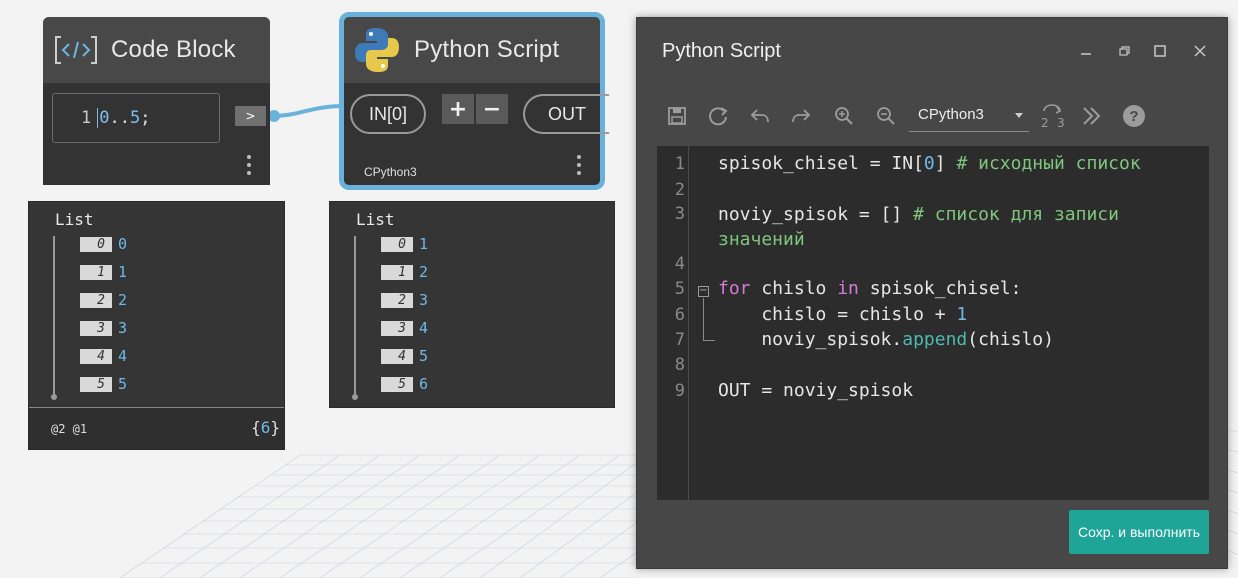 This screenshot has height=578, width=1238. What do you see at coordinates (945, 163) in the screenshot?
I see `code-token: ]` at bounding box center [945, 163].